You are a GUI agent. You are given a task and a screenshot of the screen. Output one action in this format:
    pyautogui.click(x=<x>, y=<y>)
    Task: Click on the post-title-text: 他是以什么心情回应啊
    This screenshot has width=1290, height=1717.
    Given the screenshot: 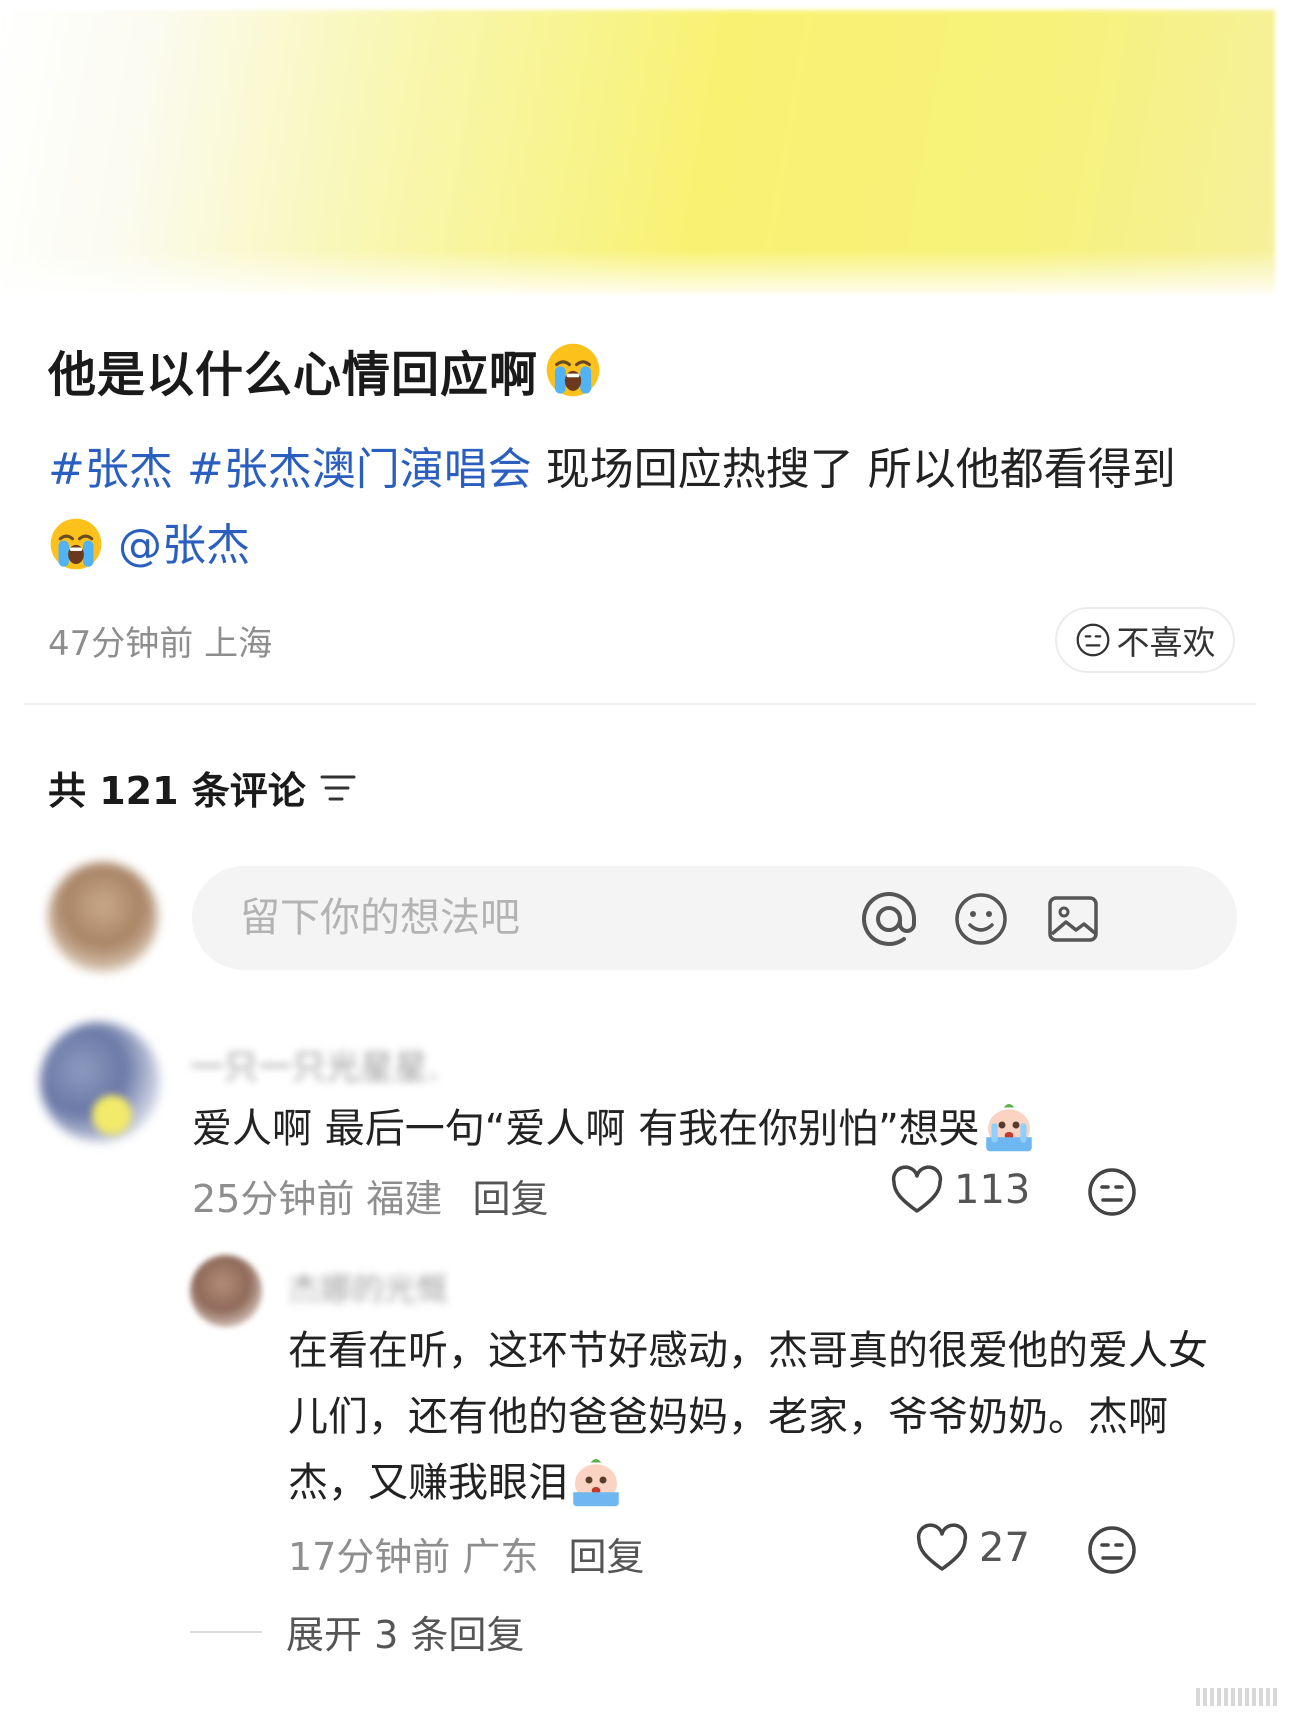 What is the action you would take?
    pyautogui.click(x=293, y=375)
    